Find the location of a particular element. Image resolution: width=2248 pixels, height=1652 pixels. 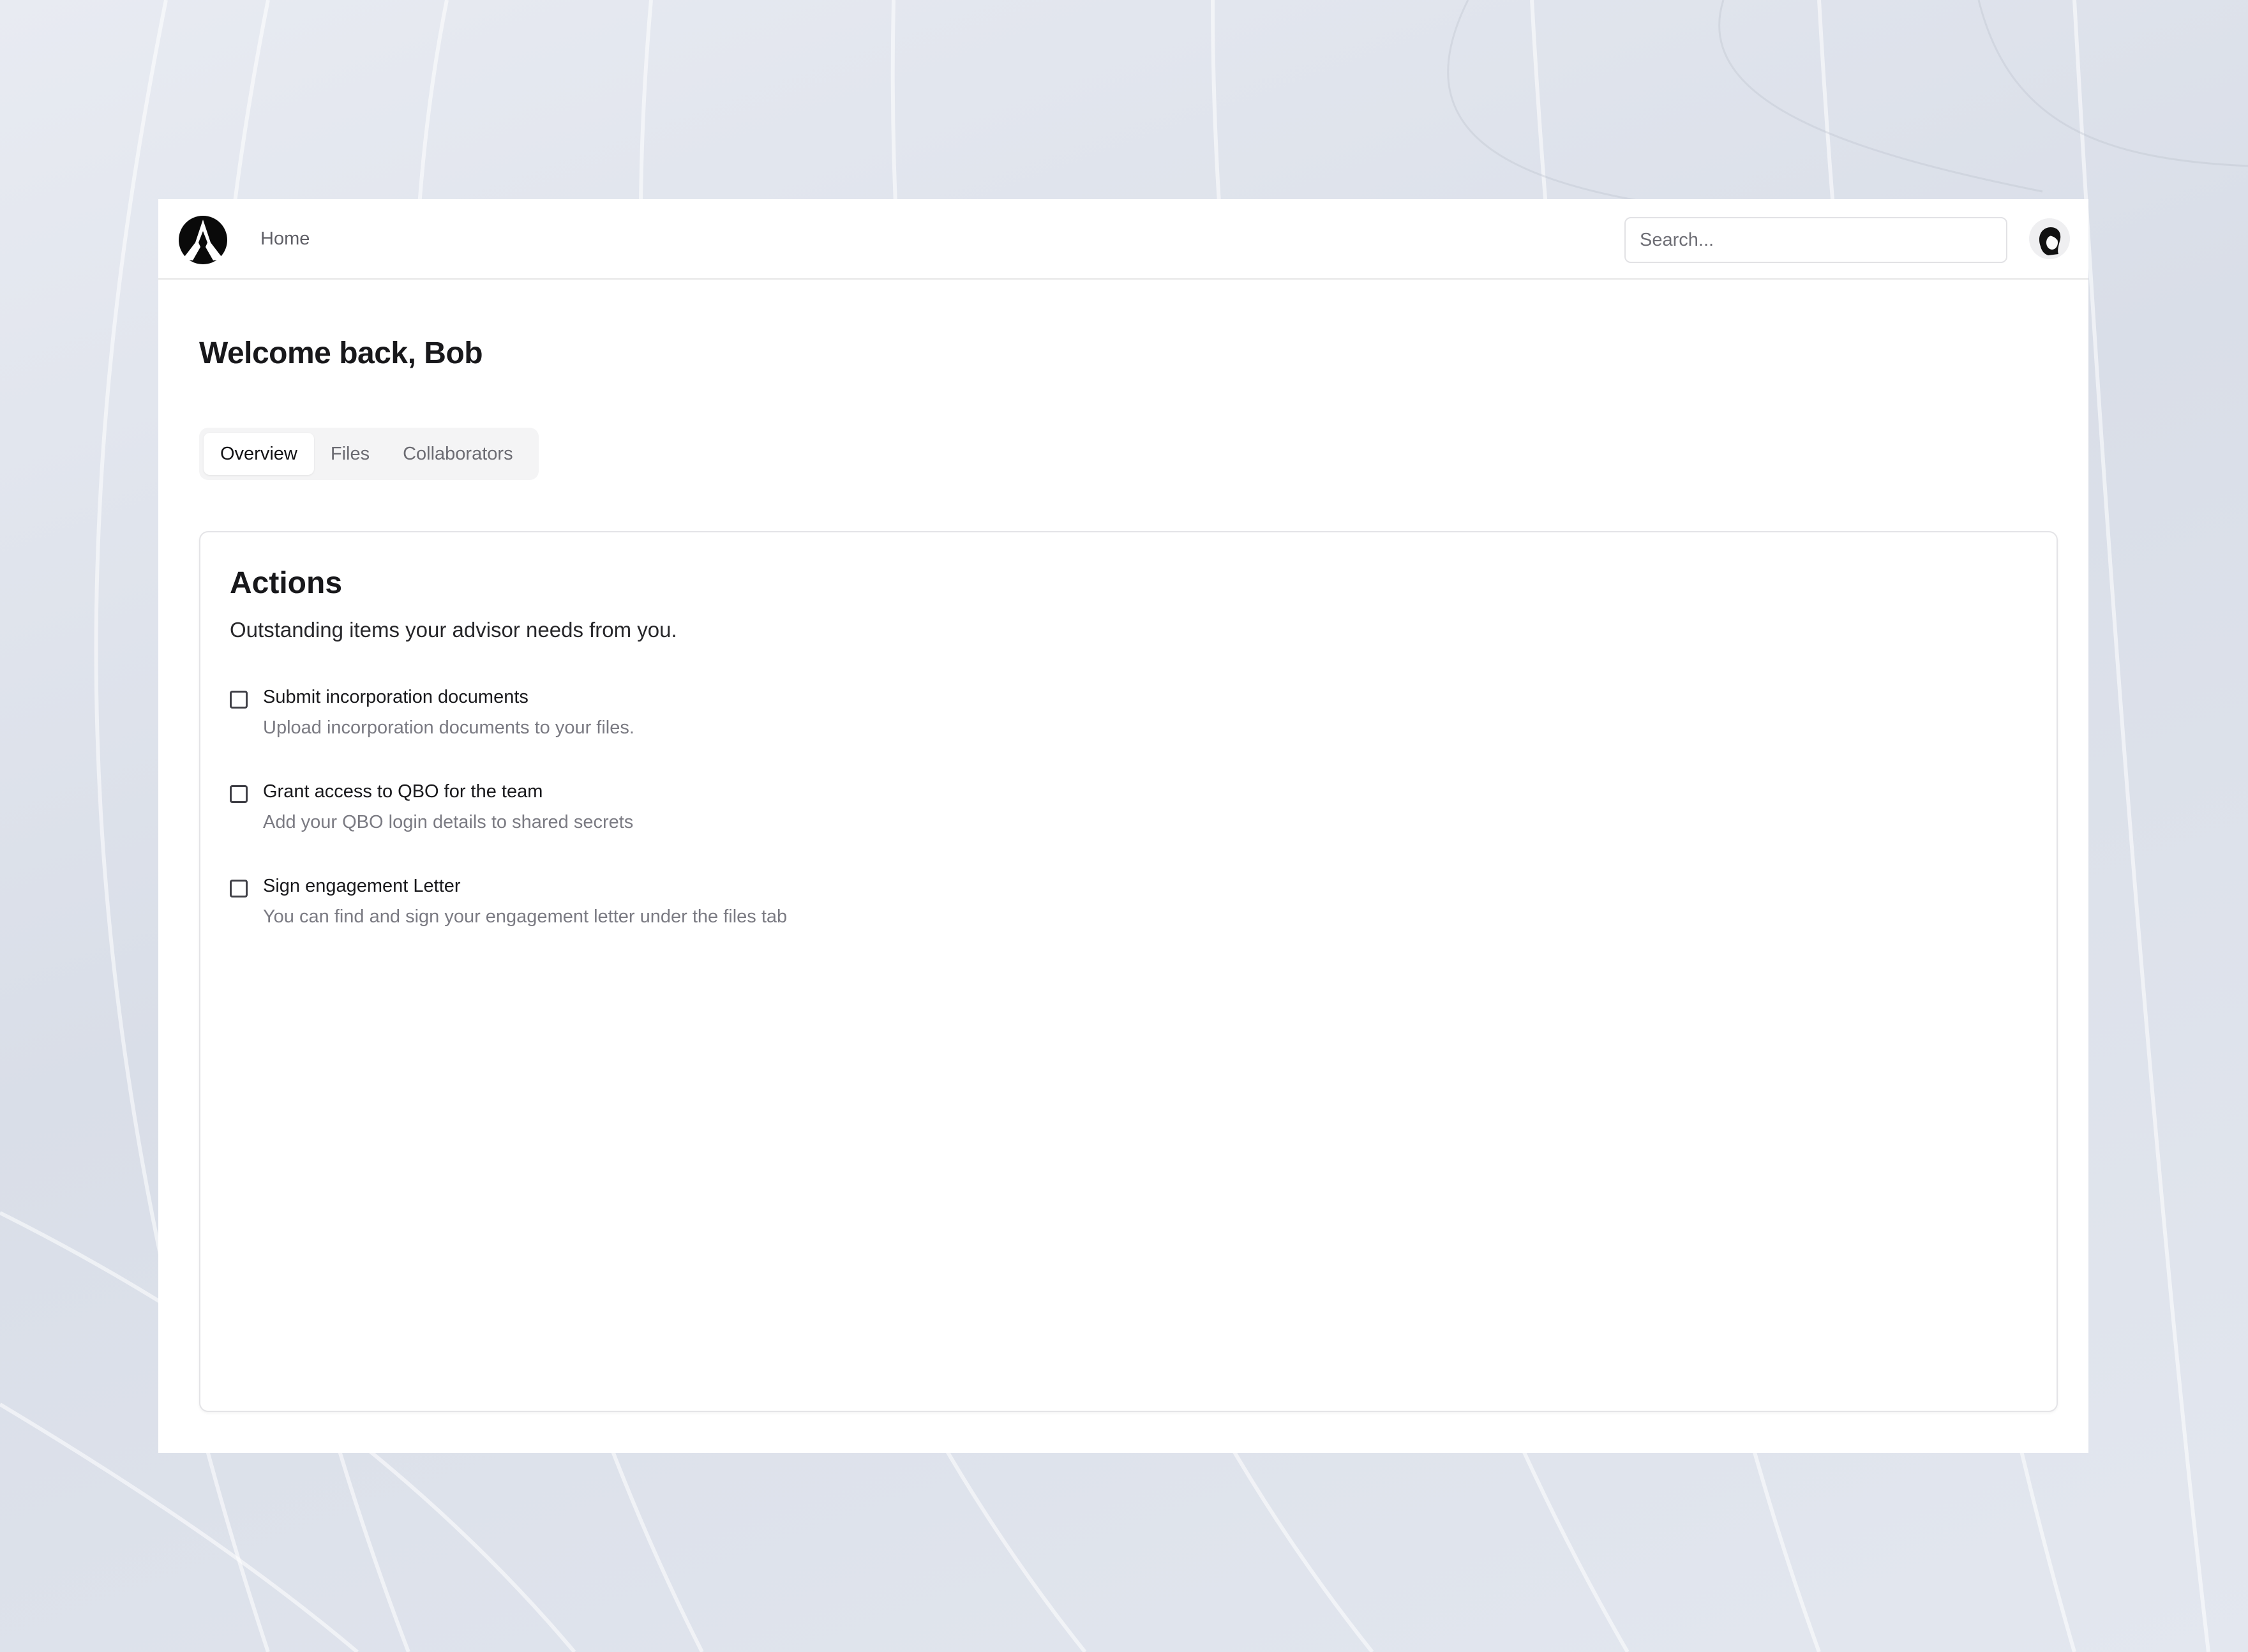

tab-overview: Overview is located at coordinates (259, 454).